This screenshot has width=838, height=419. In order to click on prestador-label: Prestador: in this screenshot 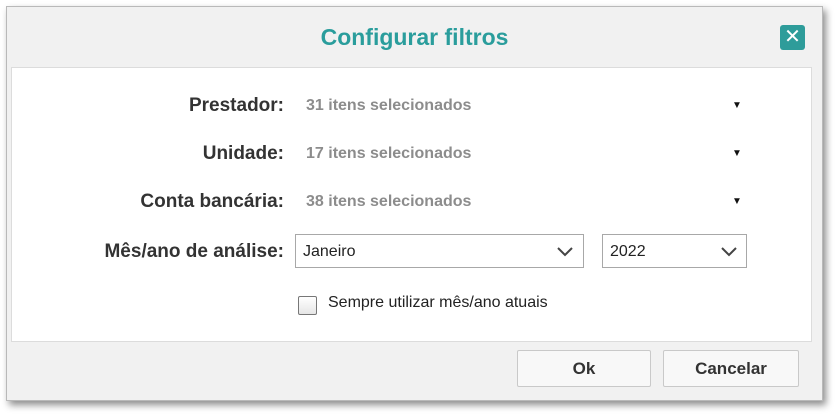, I will do `click(236, 105)`.